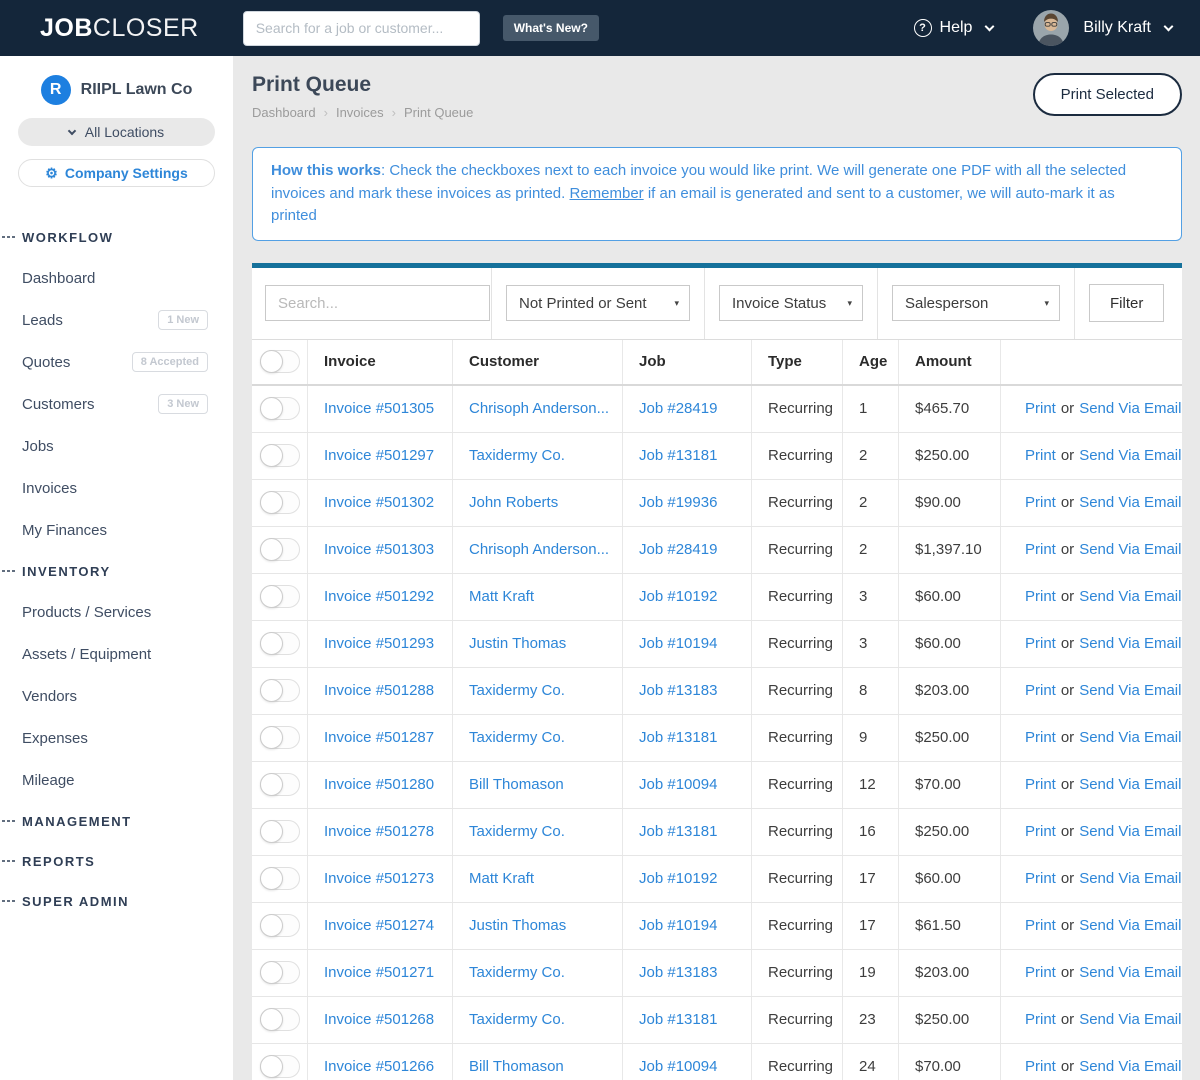 The image size is (1200, 1080). I want to click on sidebar-item-jobs: Jobs, so click(116, 446).